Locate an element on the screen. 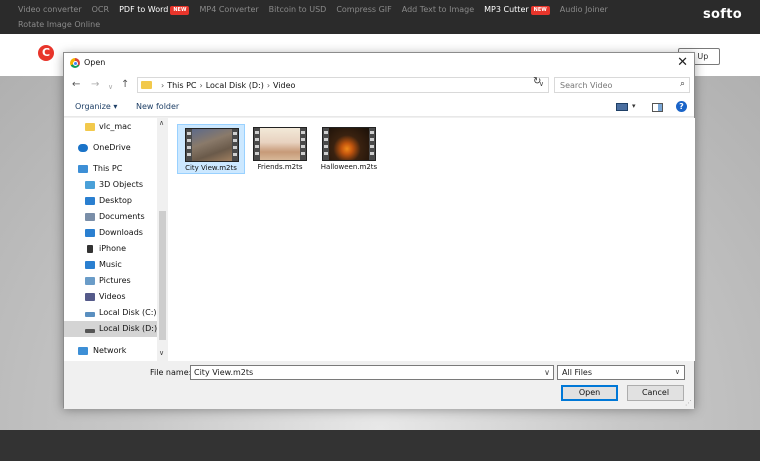 The height and width of the screenshot is (461, 760). nav-link-mp3-cutter: MP3 Cutter is located at coordinates (506, 9).